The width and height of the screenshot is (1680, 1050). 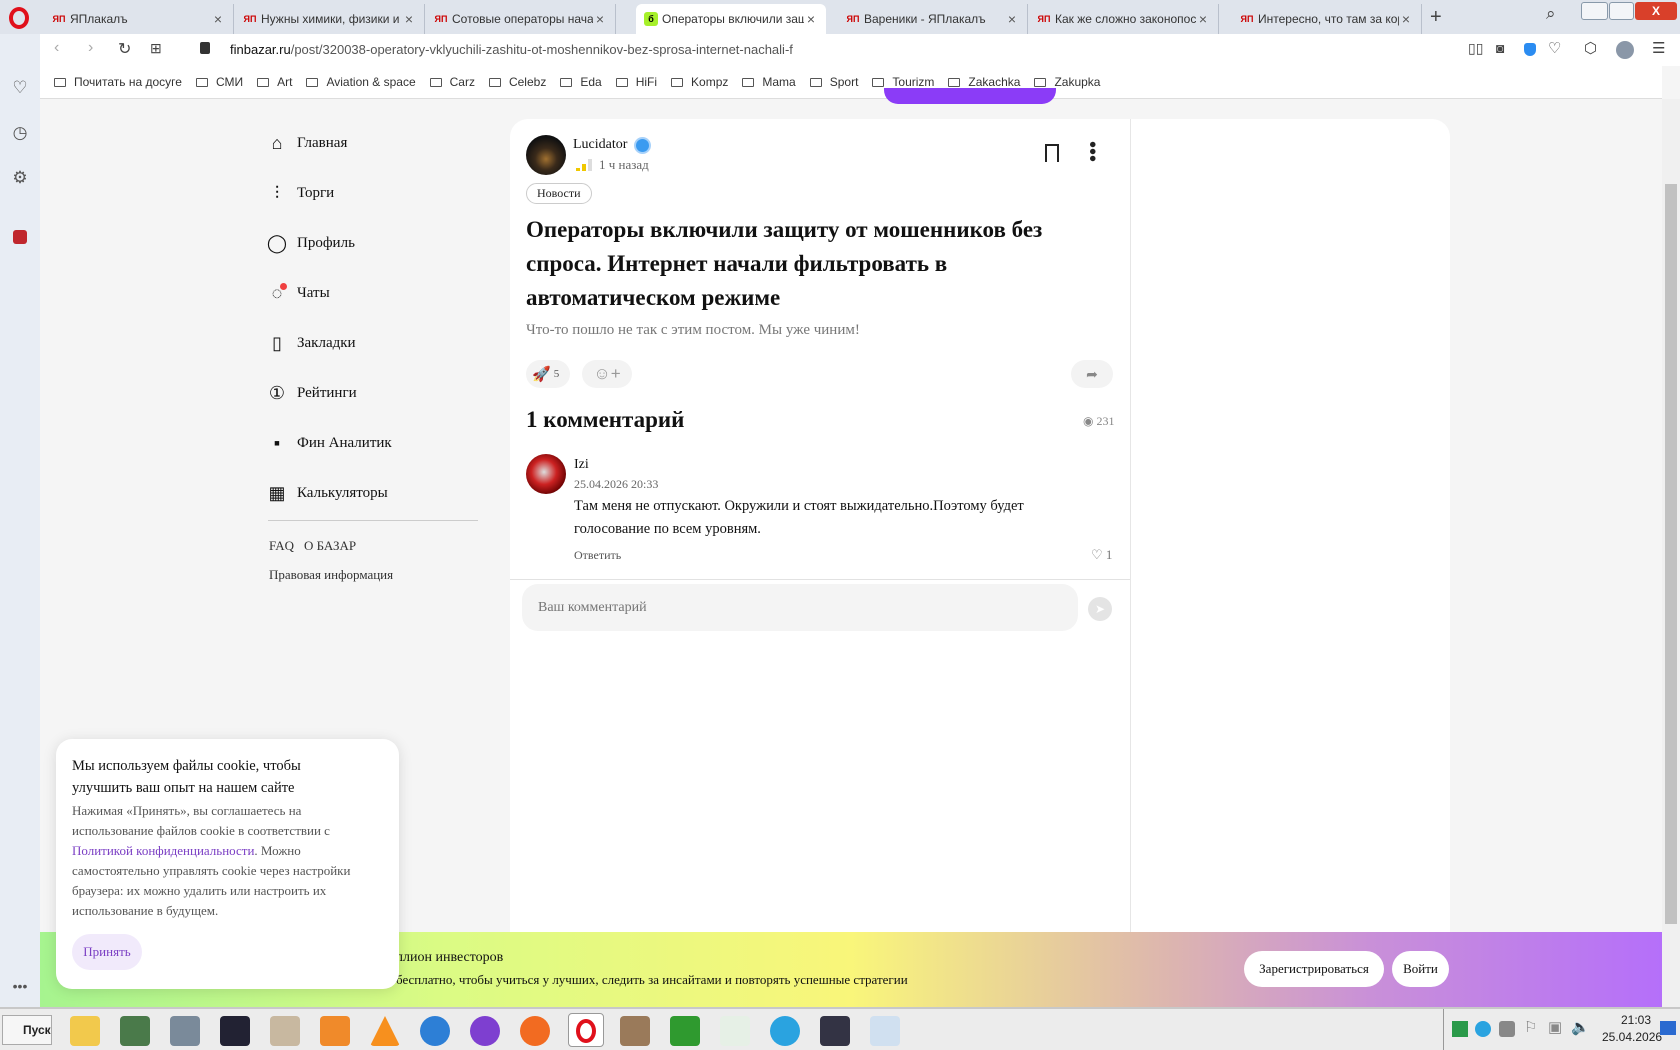 I want to click on tab-2: ЯП Нужны химики, физики и ×, so click(x=330, y=19).